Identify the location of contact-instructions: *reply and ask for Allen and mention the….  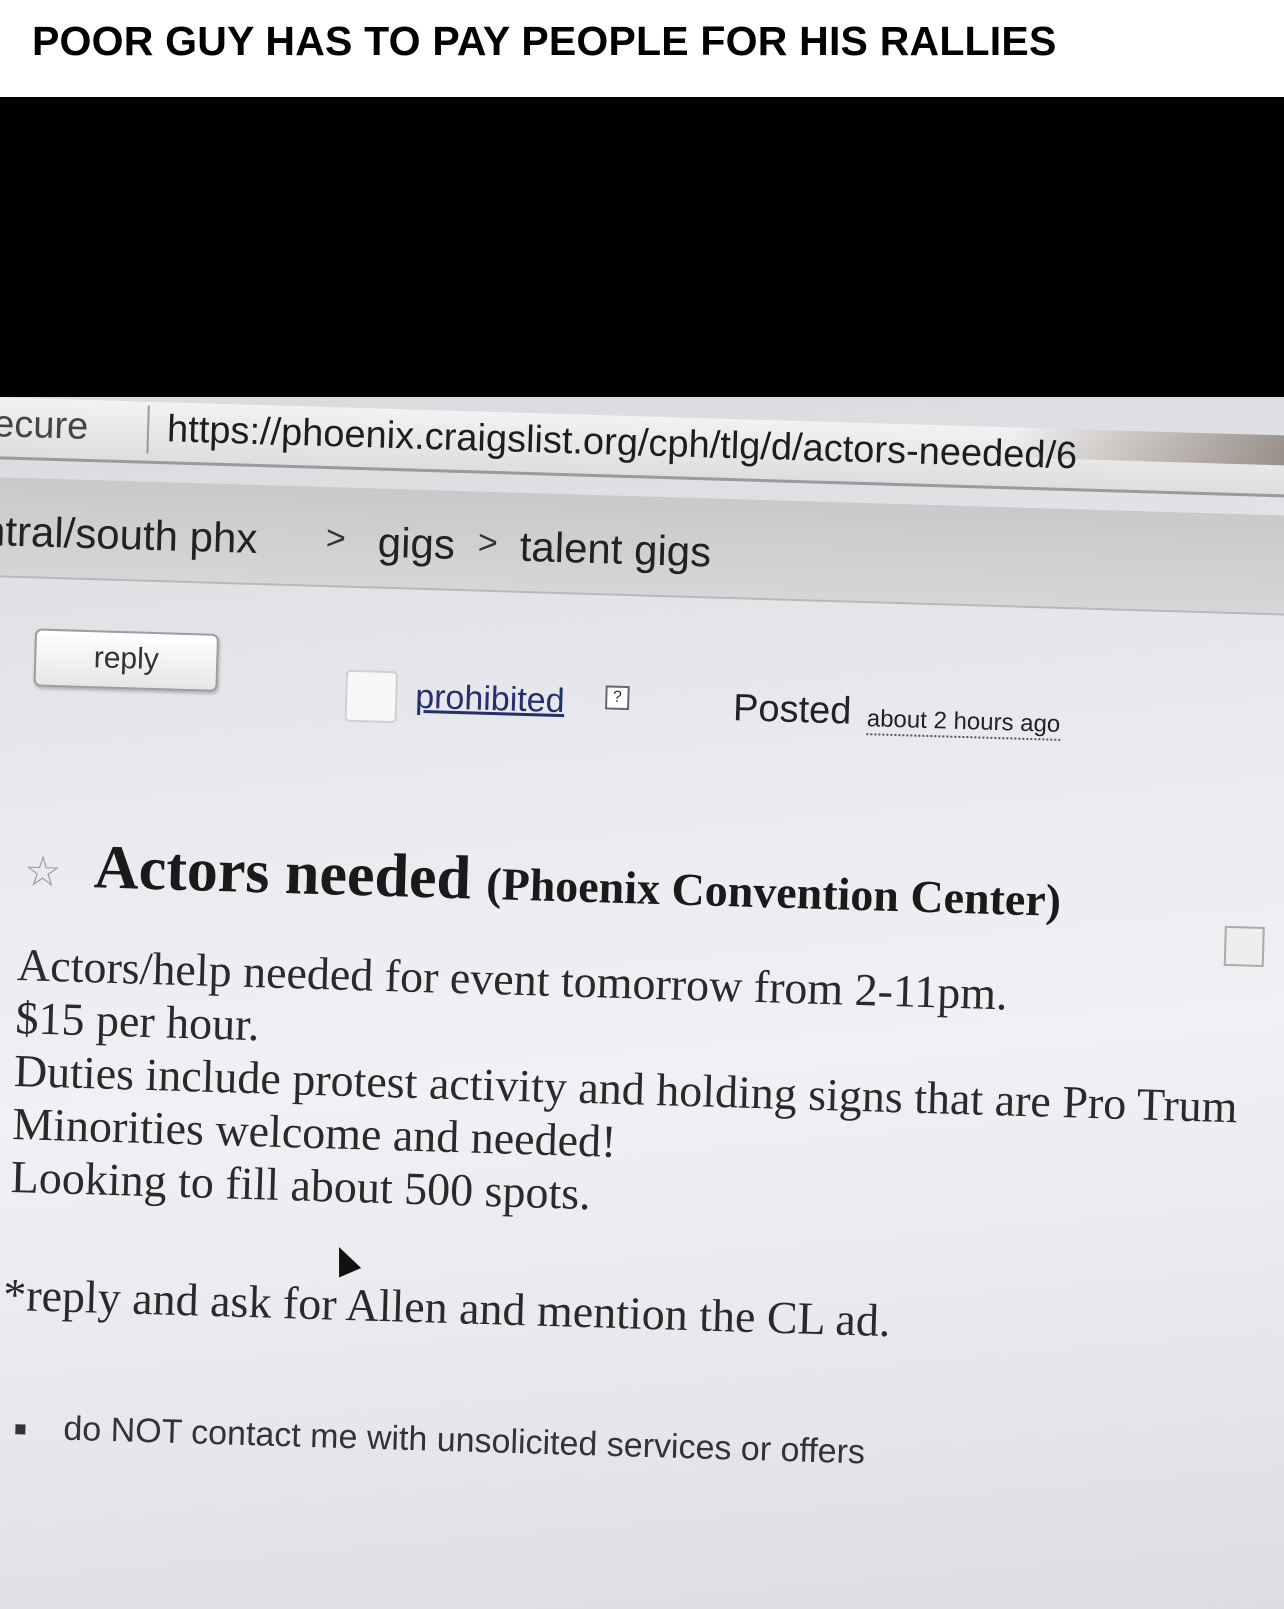
(447, 1307).